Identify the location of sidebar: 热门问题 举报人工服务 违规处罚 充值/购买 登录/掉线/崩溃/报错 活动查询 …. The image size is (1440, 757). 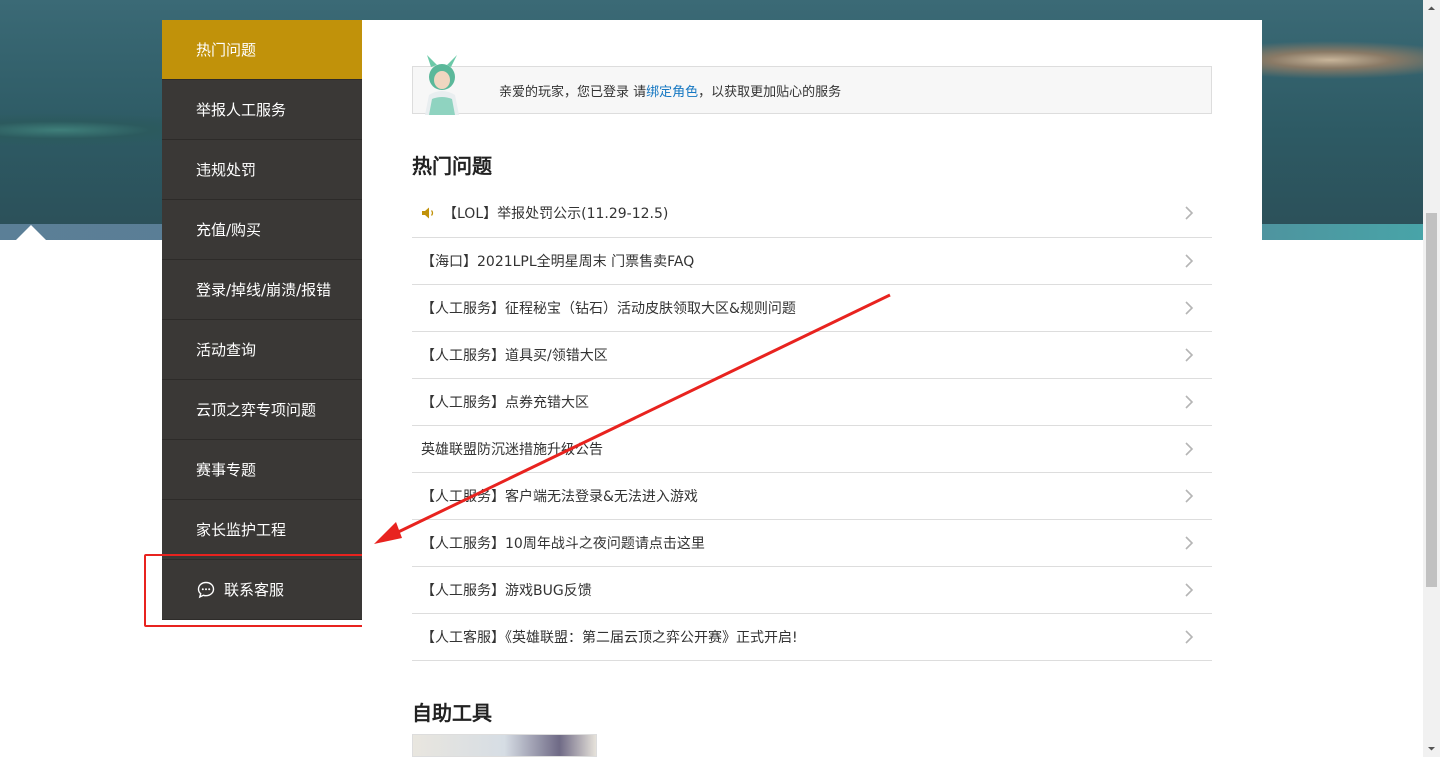
(262, 320).